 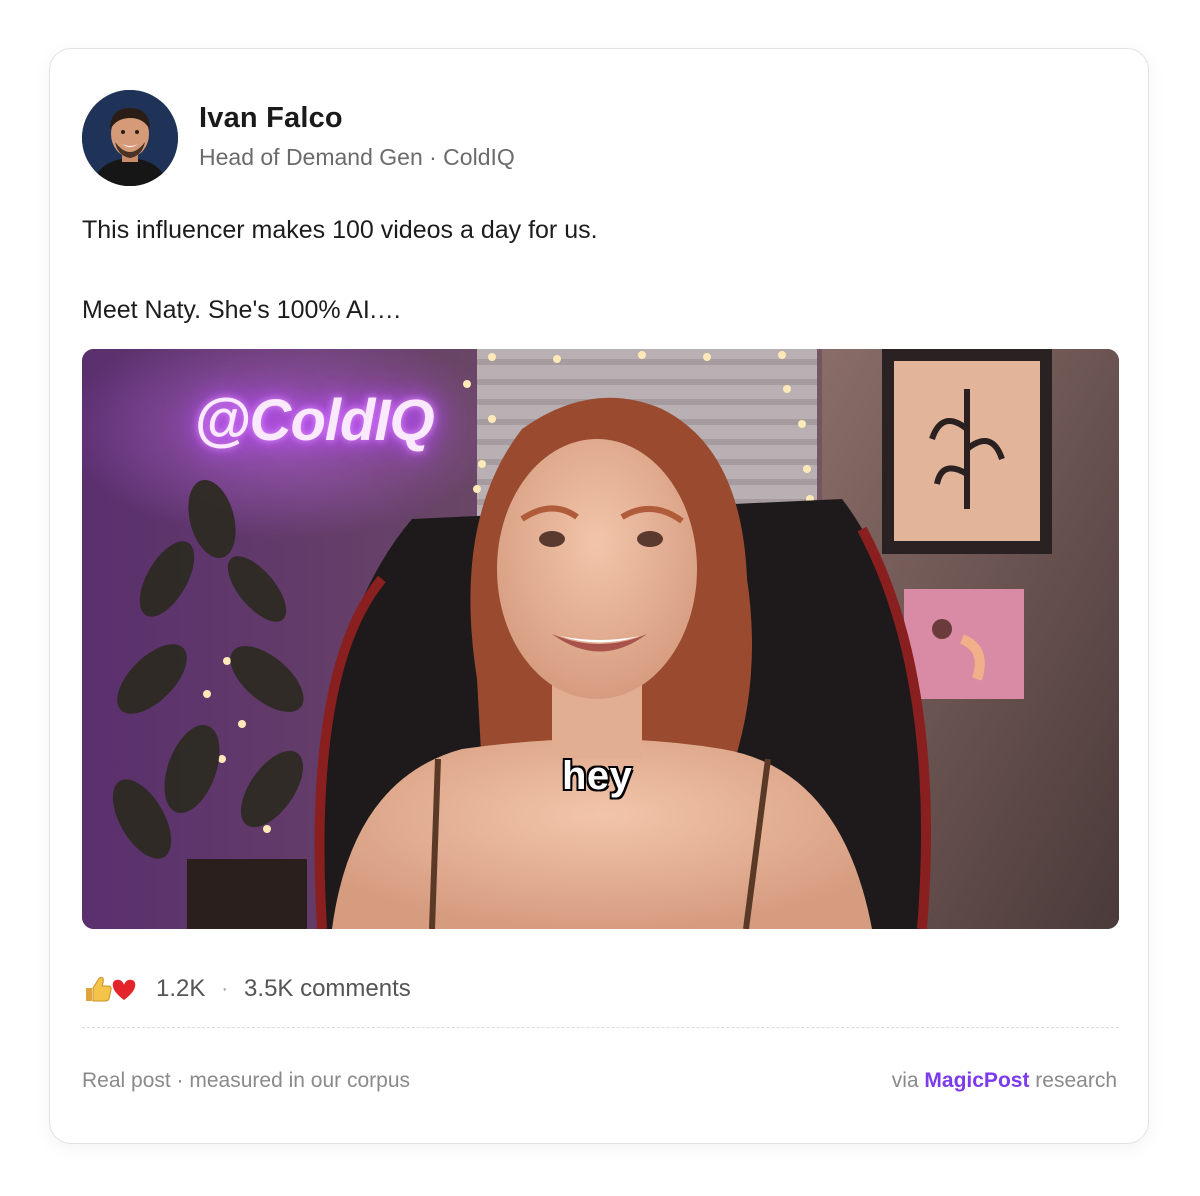 What do you see at coordinates (124, 990) in the screenshot?
I see `heart-icon` at bounding box center [124, 990].